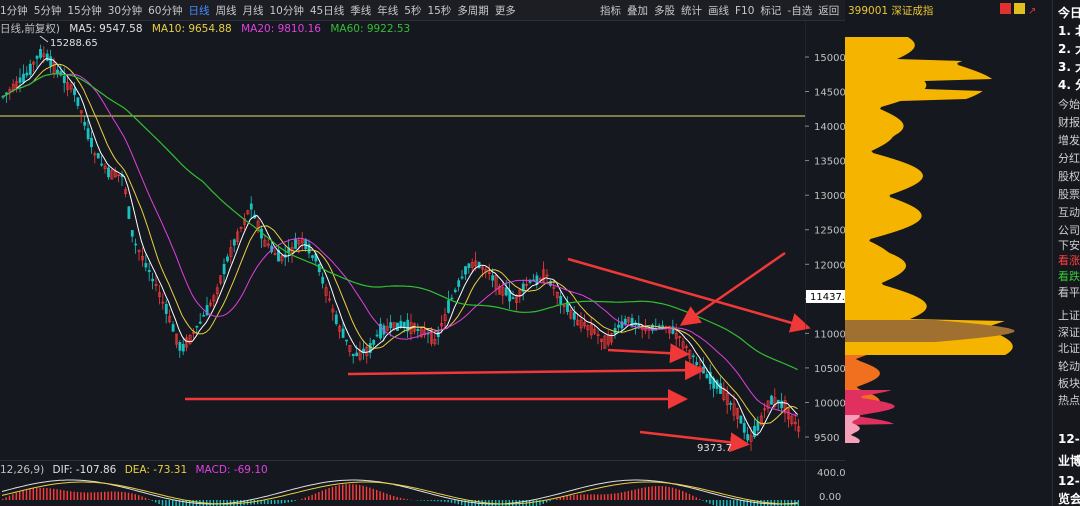  I want to click on ma-prefix: 日线,前复权), so click(30, 29).